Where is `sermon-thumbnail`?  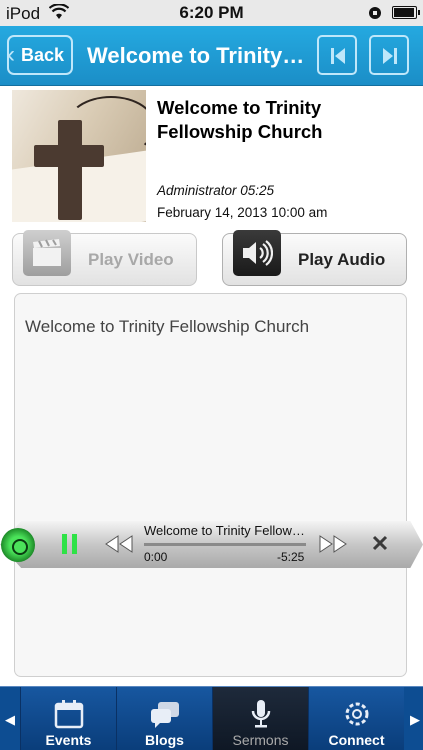 sermon-thumbnail is located at coordinates (79, 156).